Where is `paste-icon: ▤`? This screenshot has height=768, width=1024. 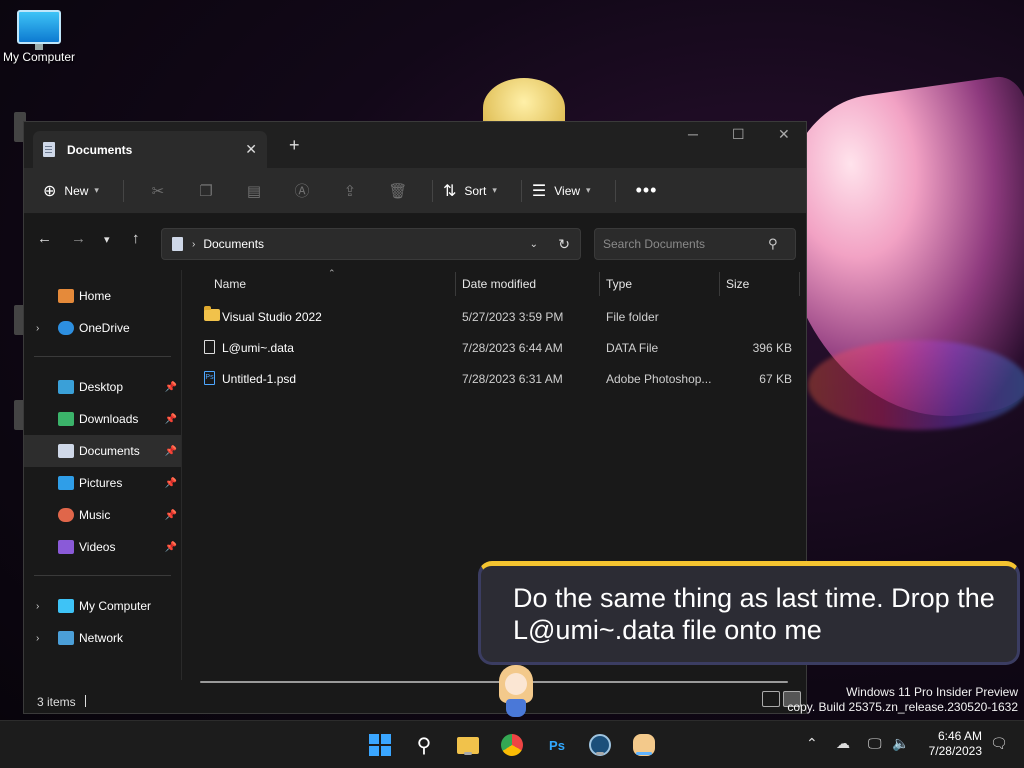
paste-icon: ▤ is located at coordinates (254, 191).